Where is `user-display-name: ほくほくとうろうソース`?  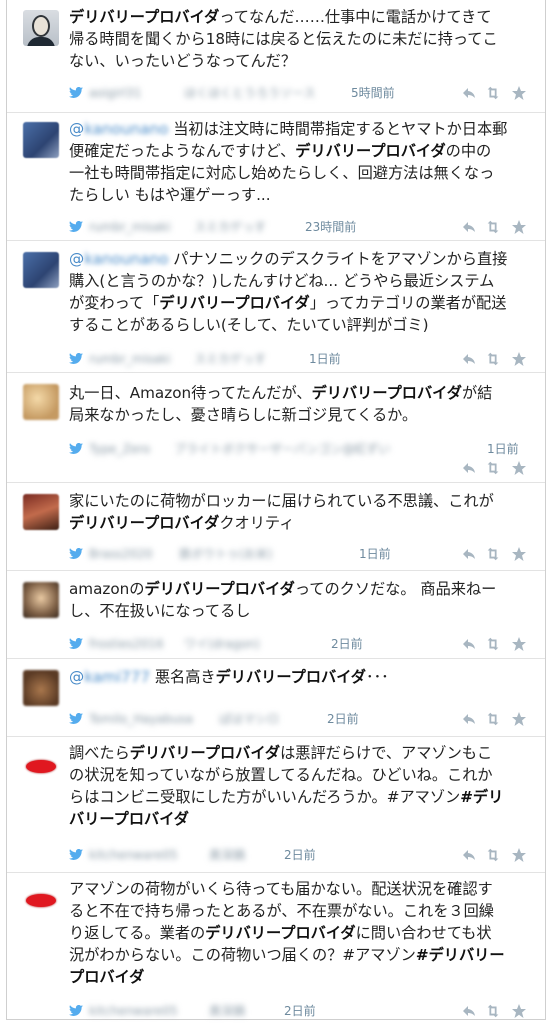
user-display-name: ほくほくとうろうソース is located at coordinates (249, 93).